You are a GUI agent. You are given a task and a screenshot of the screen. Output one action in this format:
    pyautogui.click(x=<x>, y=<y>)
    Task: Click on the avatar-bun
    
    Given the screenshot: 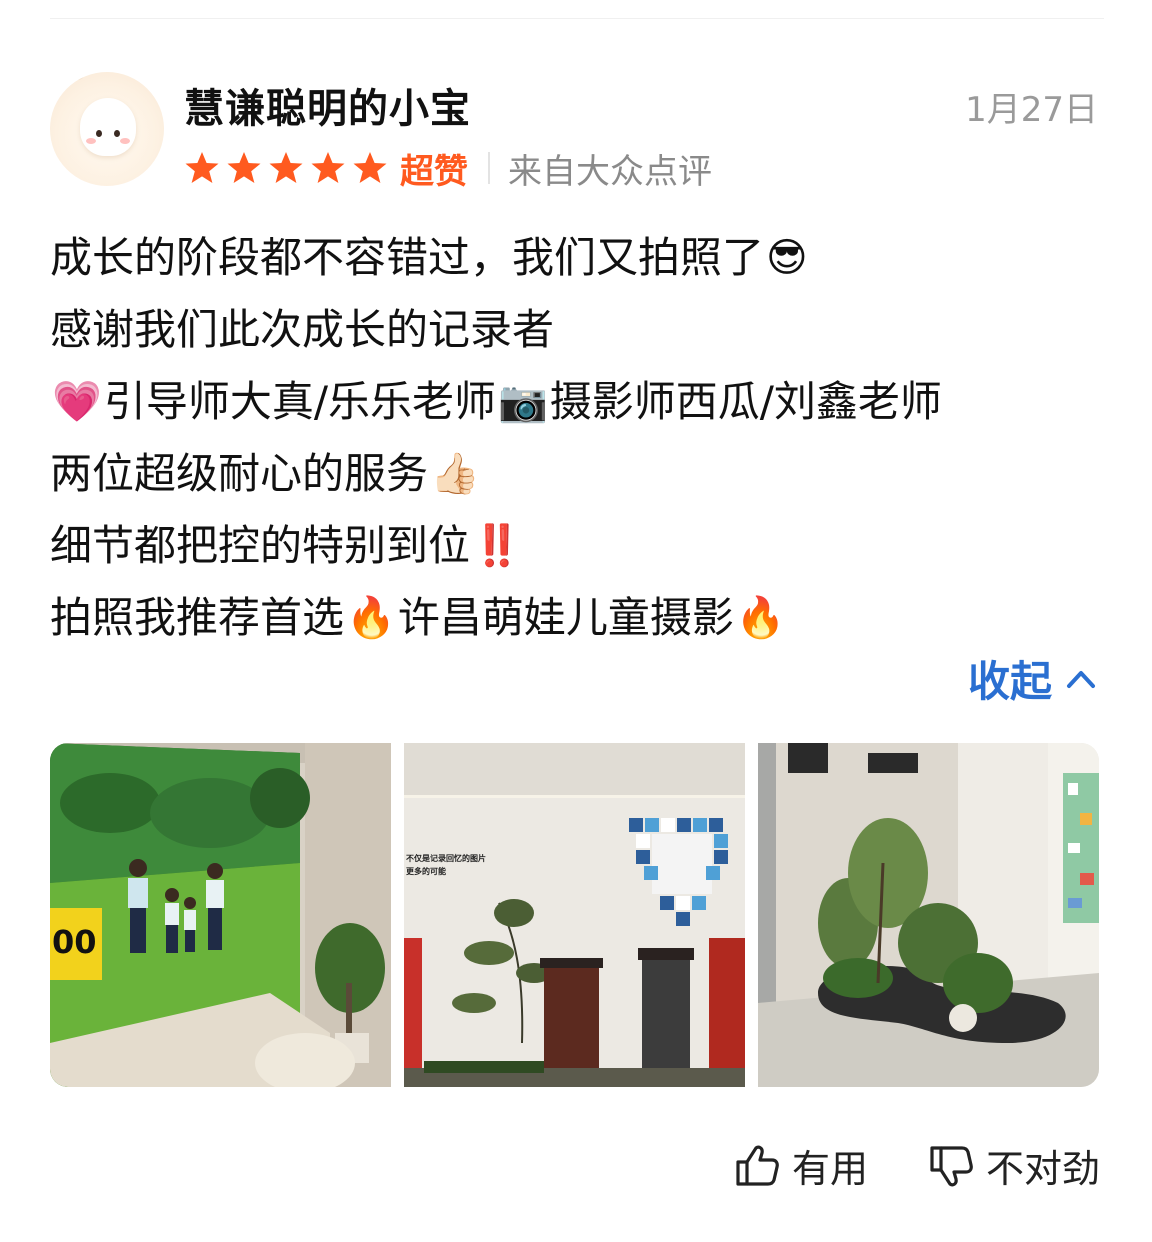 What is the action you would take?
    pyautogui.click(x=108, y=127)
    